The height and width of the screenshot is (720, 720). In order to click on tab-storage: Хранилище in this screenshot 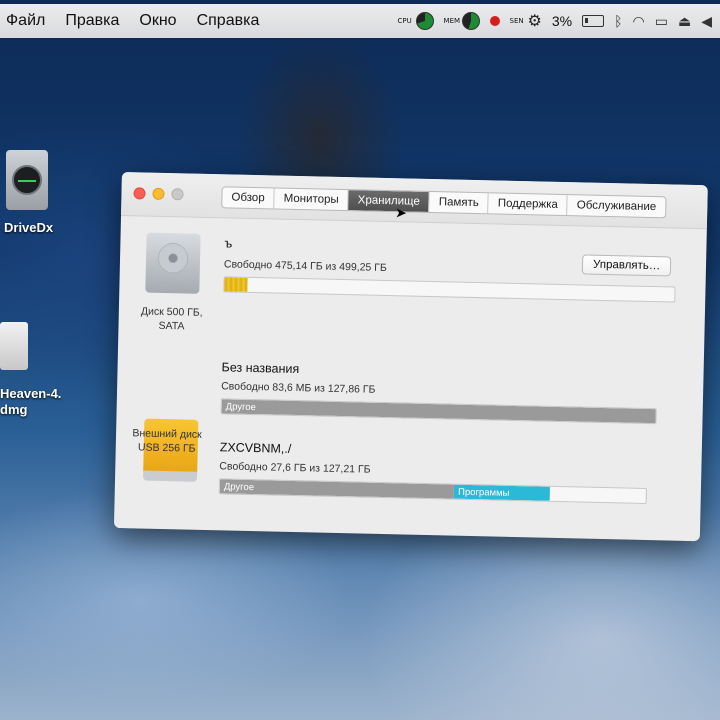, I will do `click(389, 201)`.